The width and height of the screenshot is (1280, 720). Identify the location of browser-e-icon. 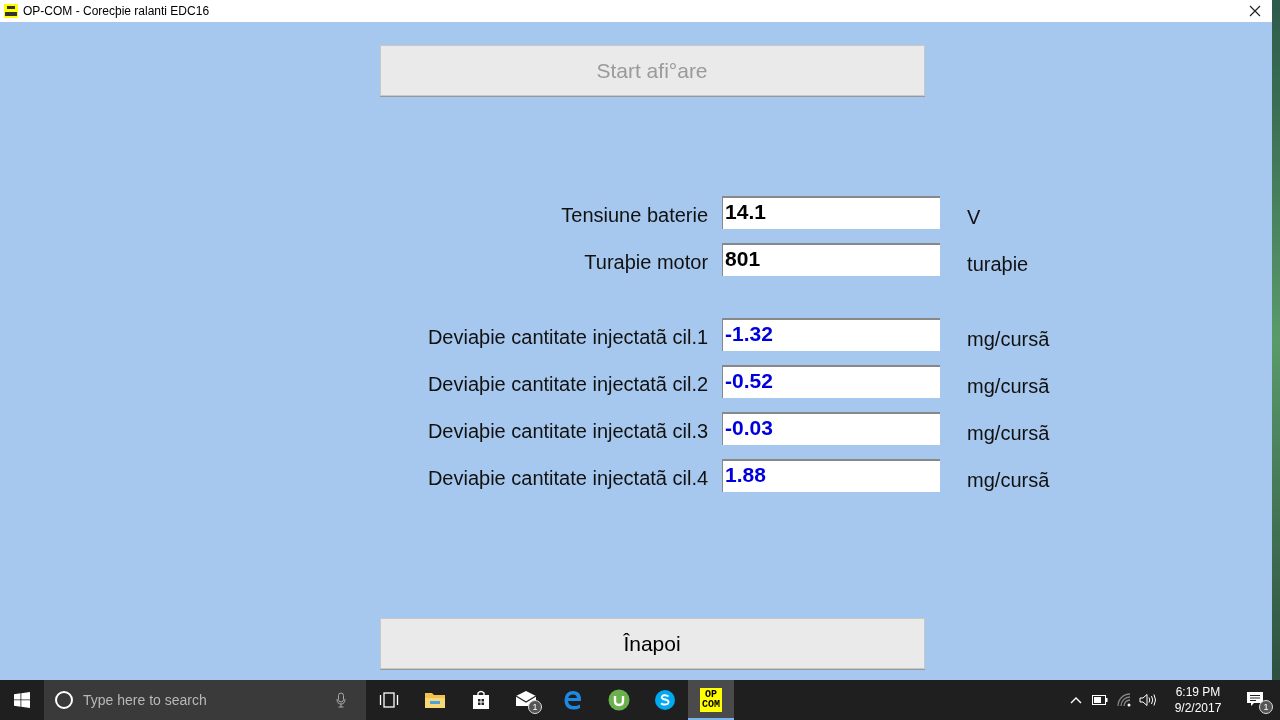
(573, 700).